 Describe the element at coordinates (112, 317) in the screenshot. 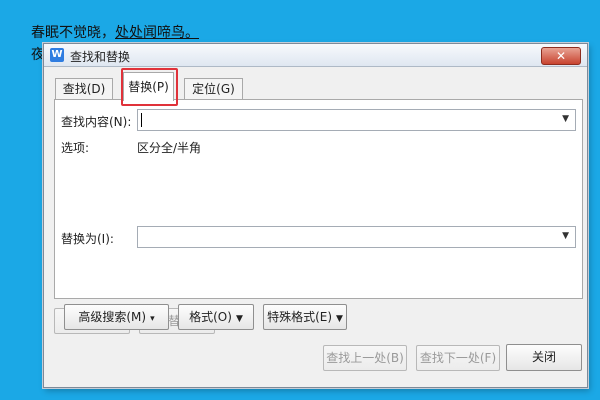

I see `advanced-search-label: 高级搜索(M)` at that location.